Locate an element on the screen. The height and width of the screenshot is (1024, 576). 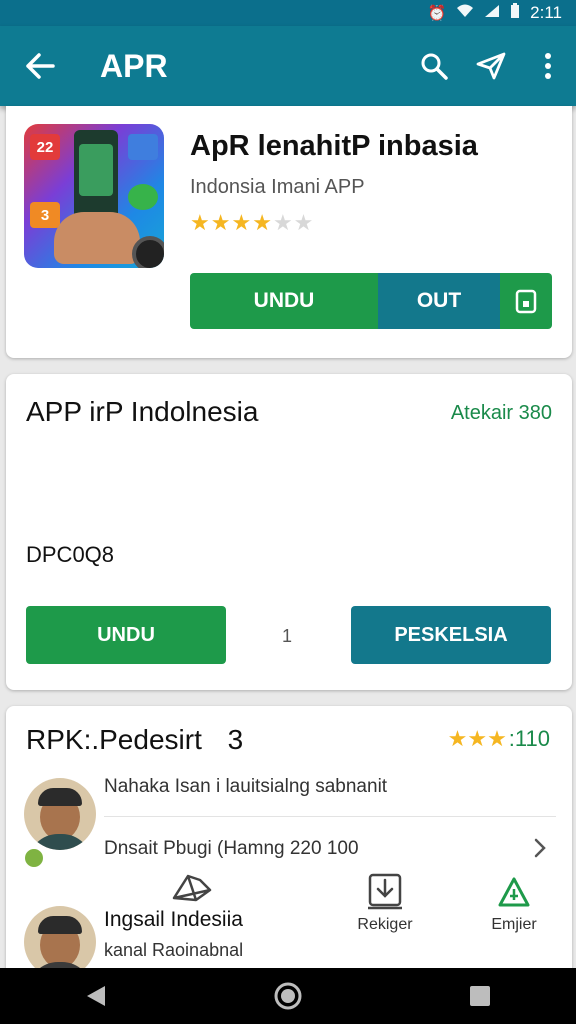
home-circle-icon is located at coordinates (288, 996).